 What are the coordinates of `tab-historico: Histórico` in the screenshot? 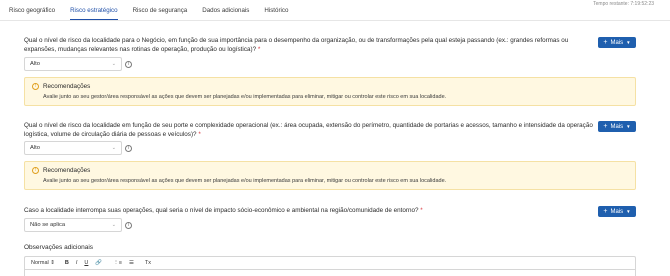 It's located at (276, 13).